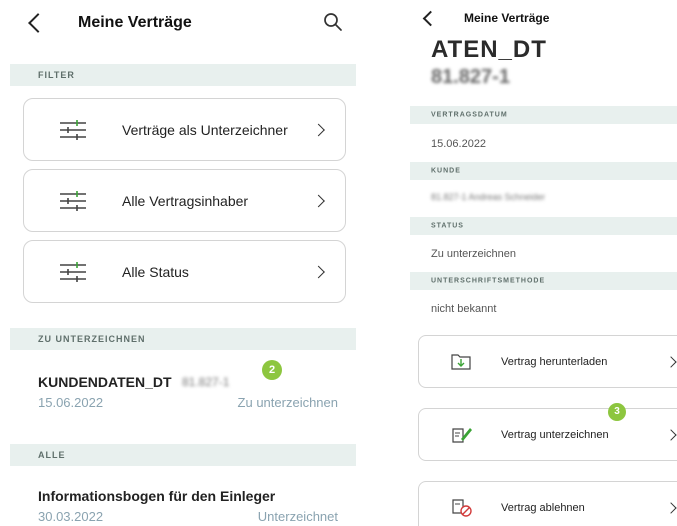 The height and width of the screenshot is (526, 677). What do you see at coordinates (464, 309) in the screenshot?
I see `signature-method-value: nicht bekannt` at bounding box center [464, 309].